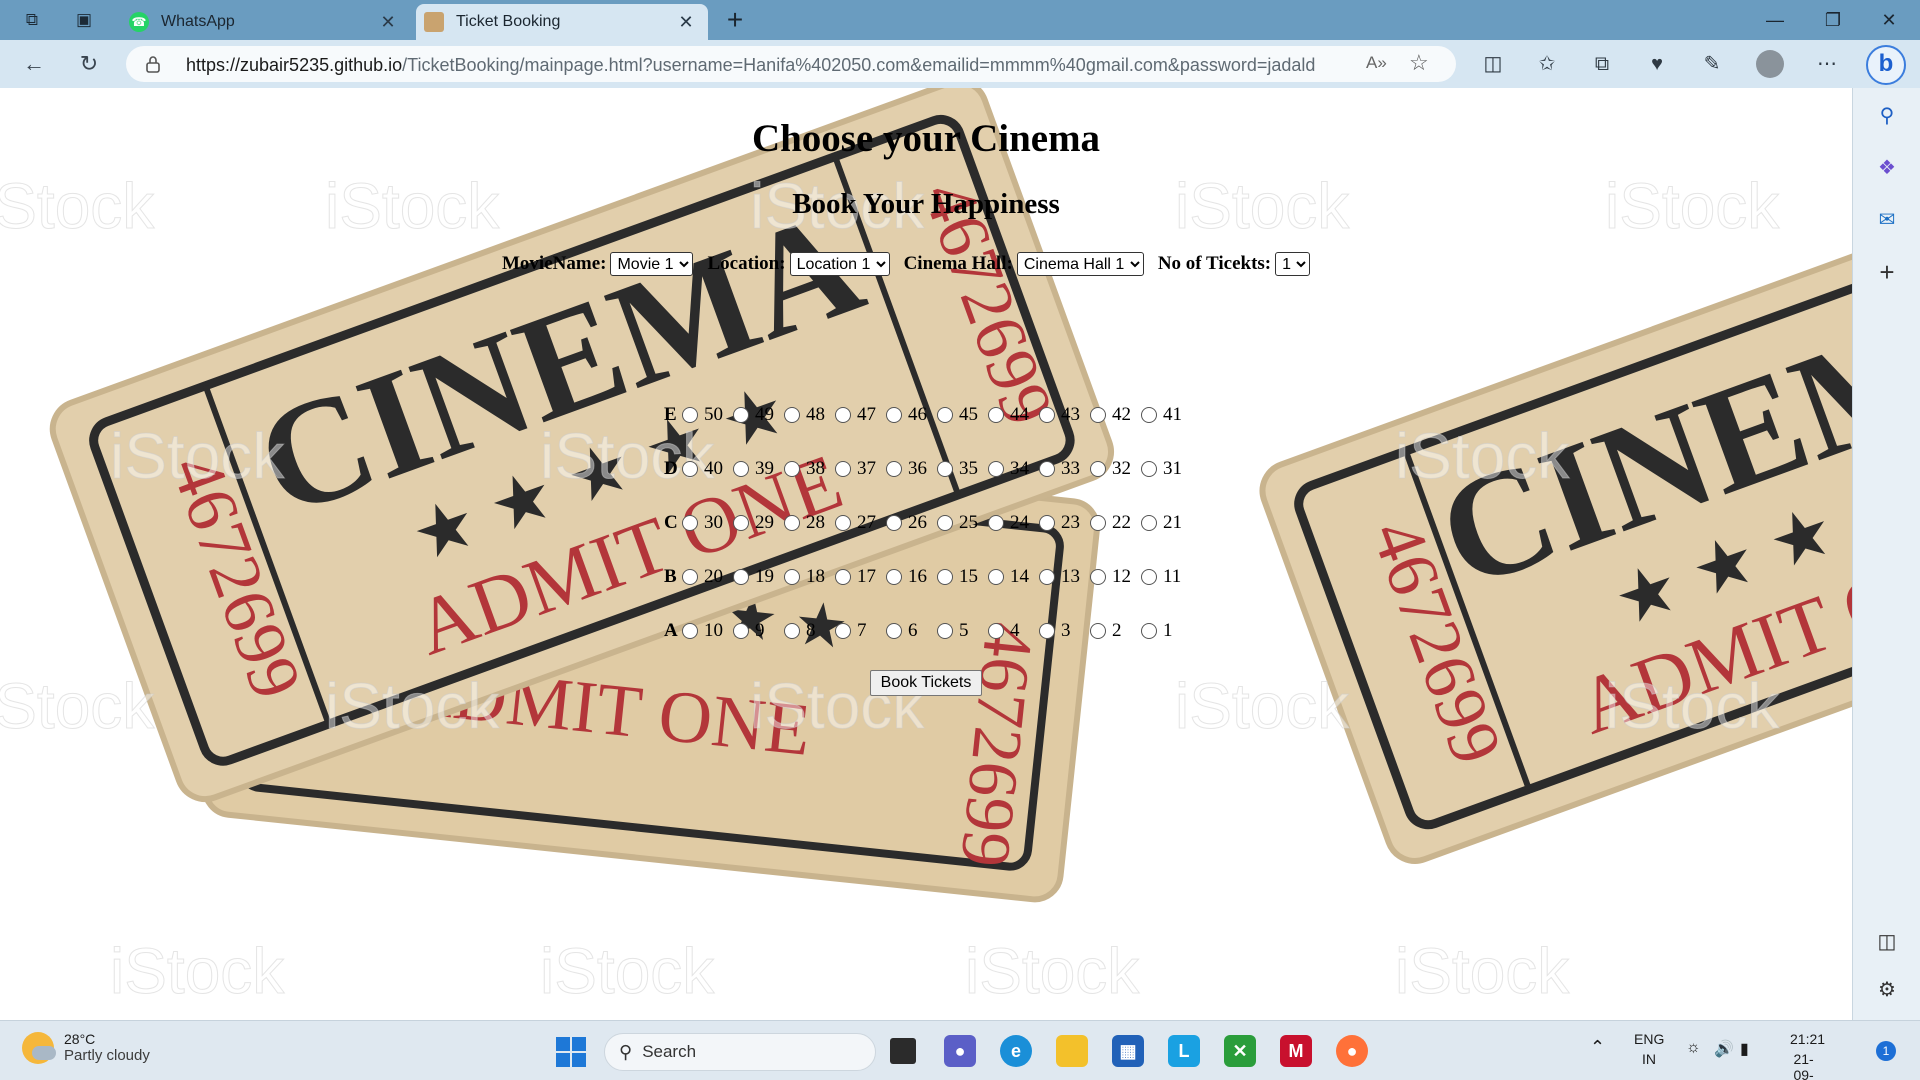 Image resolution: width=1920 pixels, height=1080 pixels. Describe the element at coordinates (1128, 1051) in the screenshot. I see `microsoft-store-icon: ▦` at that location.